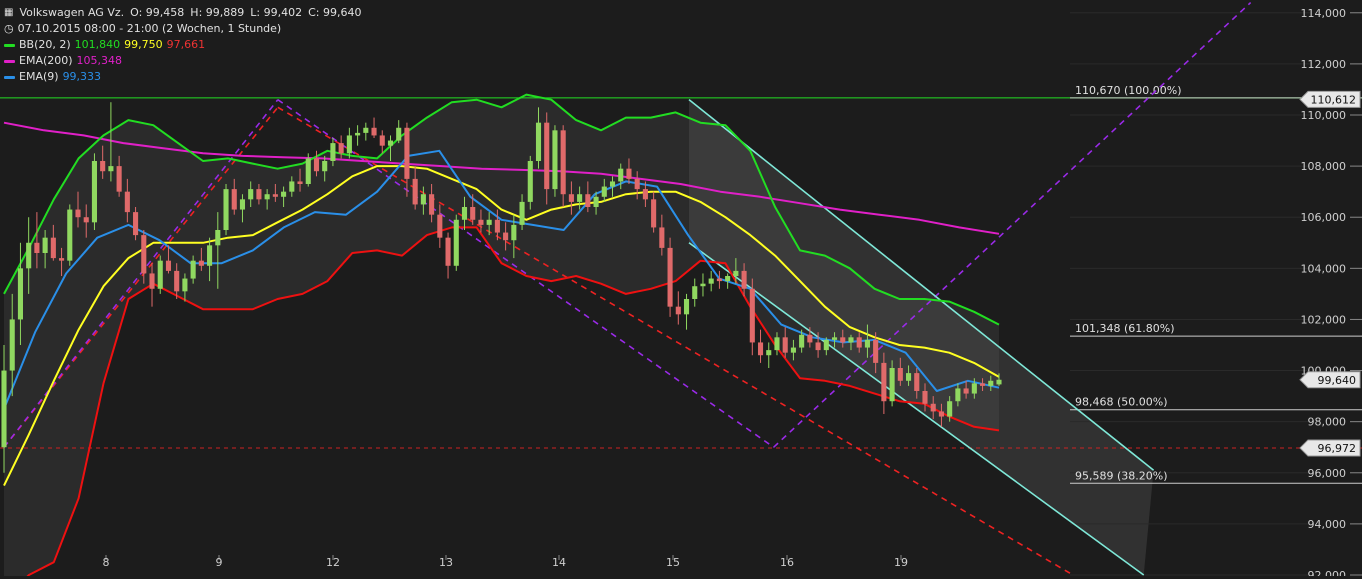 This screenshot has height=579, width=1362. Describe the element at coordinates (1324, 166) in the screenshot. I see `y-tick-label: 108,000` at that location.